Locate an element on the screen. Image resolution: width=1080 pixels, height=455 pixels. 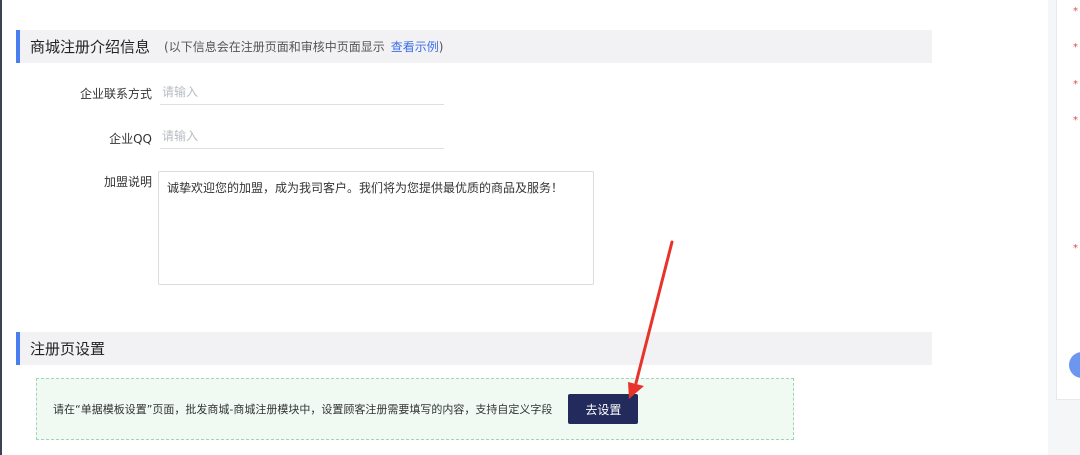
join-description-label: 加盟说明 is located at coordinates (127, 182).